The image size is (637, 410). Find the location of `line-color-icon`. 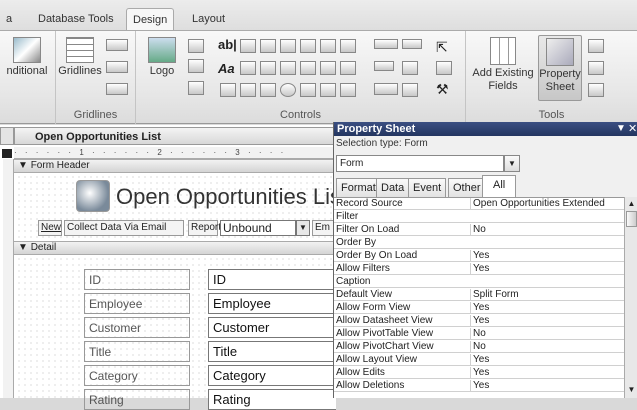

line-color-icon is located at coordinates (117, 89).